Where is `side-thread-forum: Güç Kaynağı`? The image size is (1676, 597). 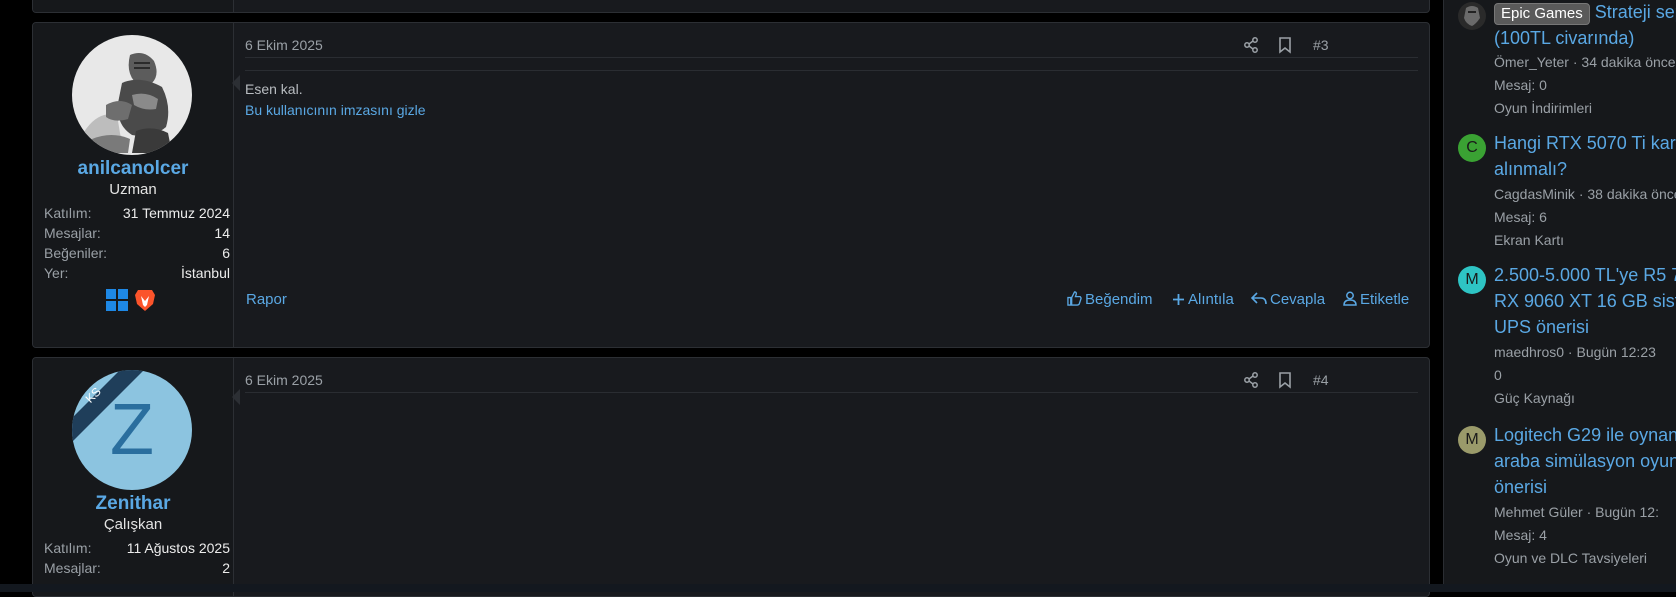
side-thread-forum: Güç Kaynağı is located at coordinates (1534, 398).